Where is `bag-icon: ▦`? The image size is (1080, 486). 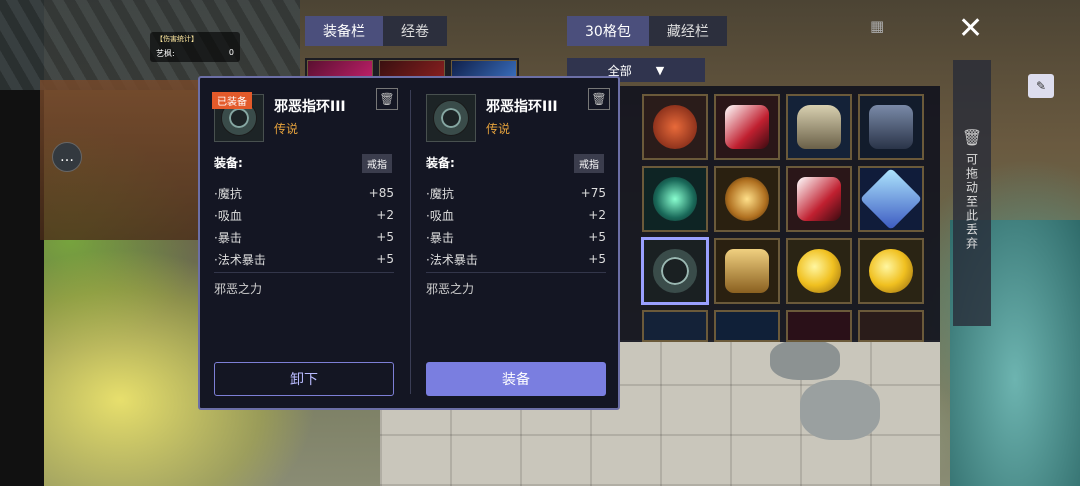 bag-icon: ▦ is located at coordinates (877, 26).